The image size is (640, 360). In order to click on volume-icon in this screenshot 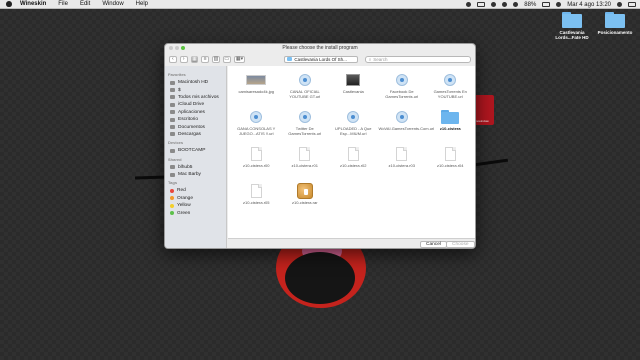, I will do `click(516, 4)`.